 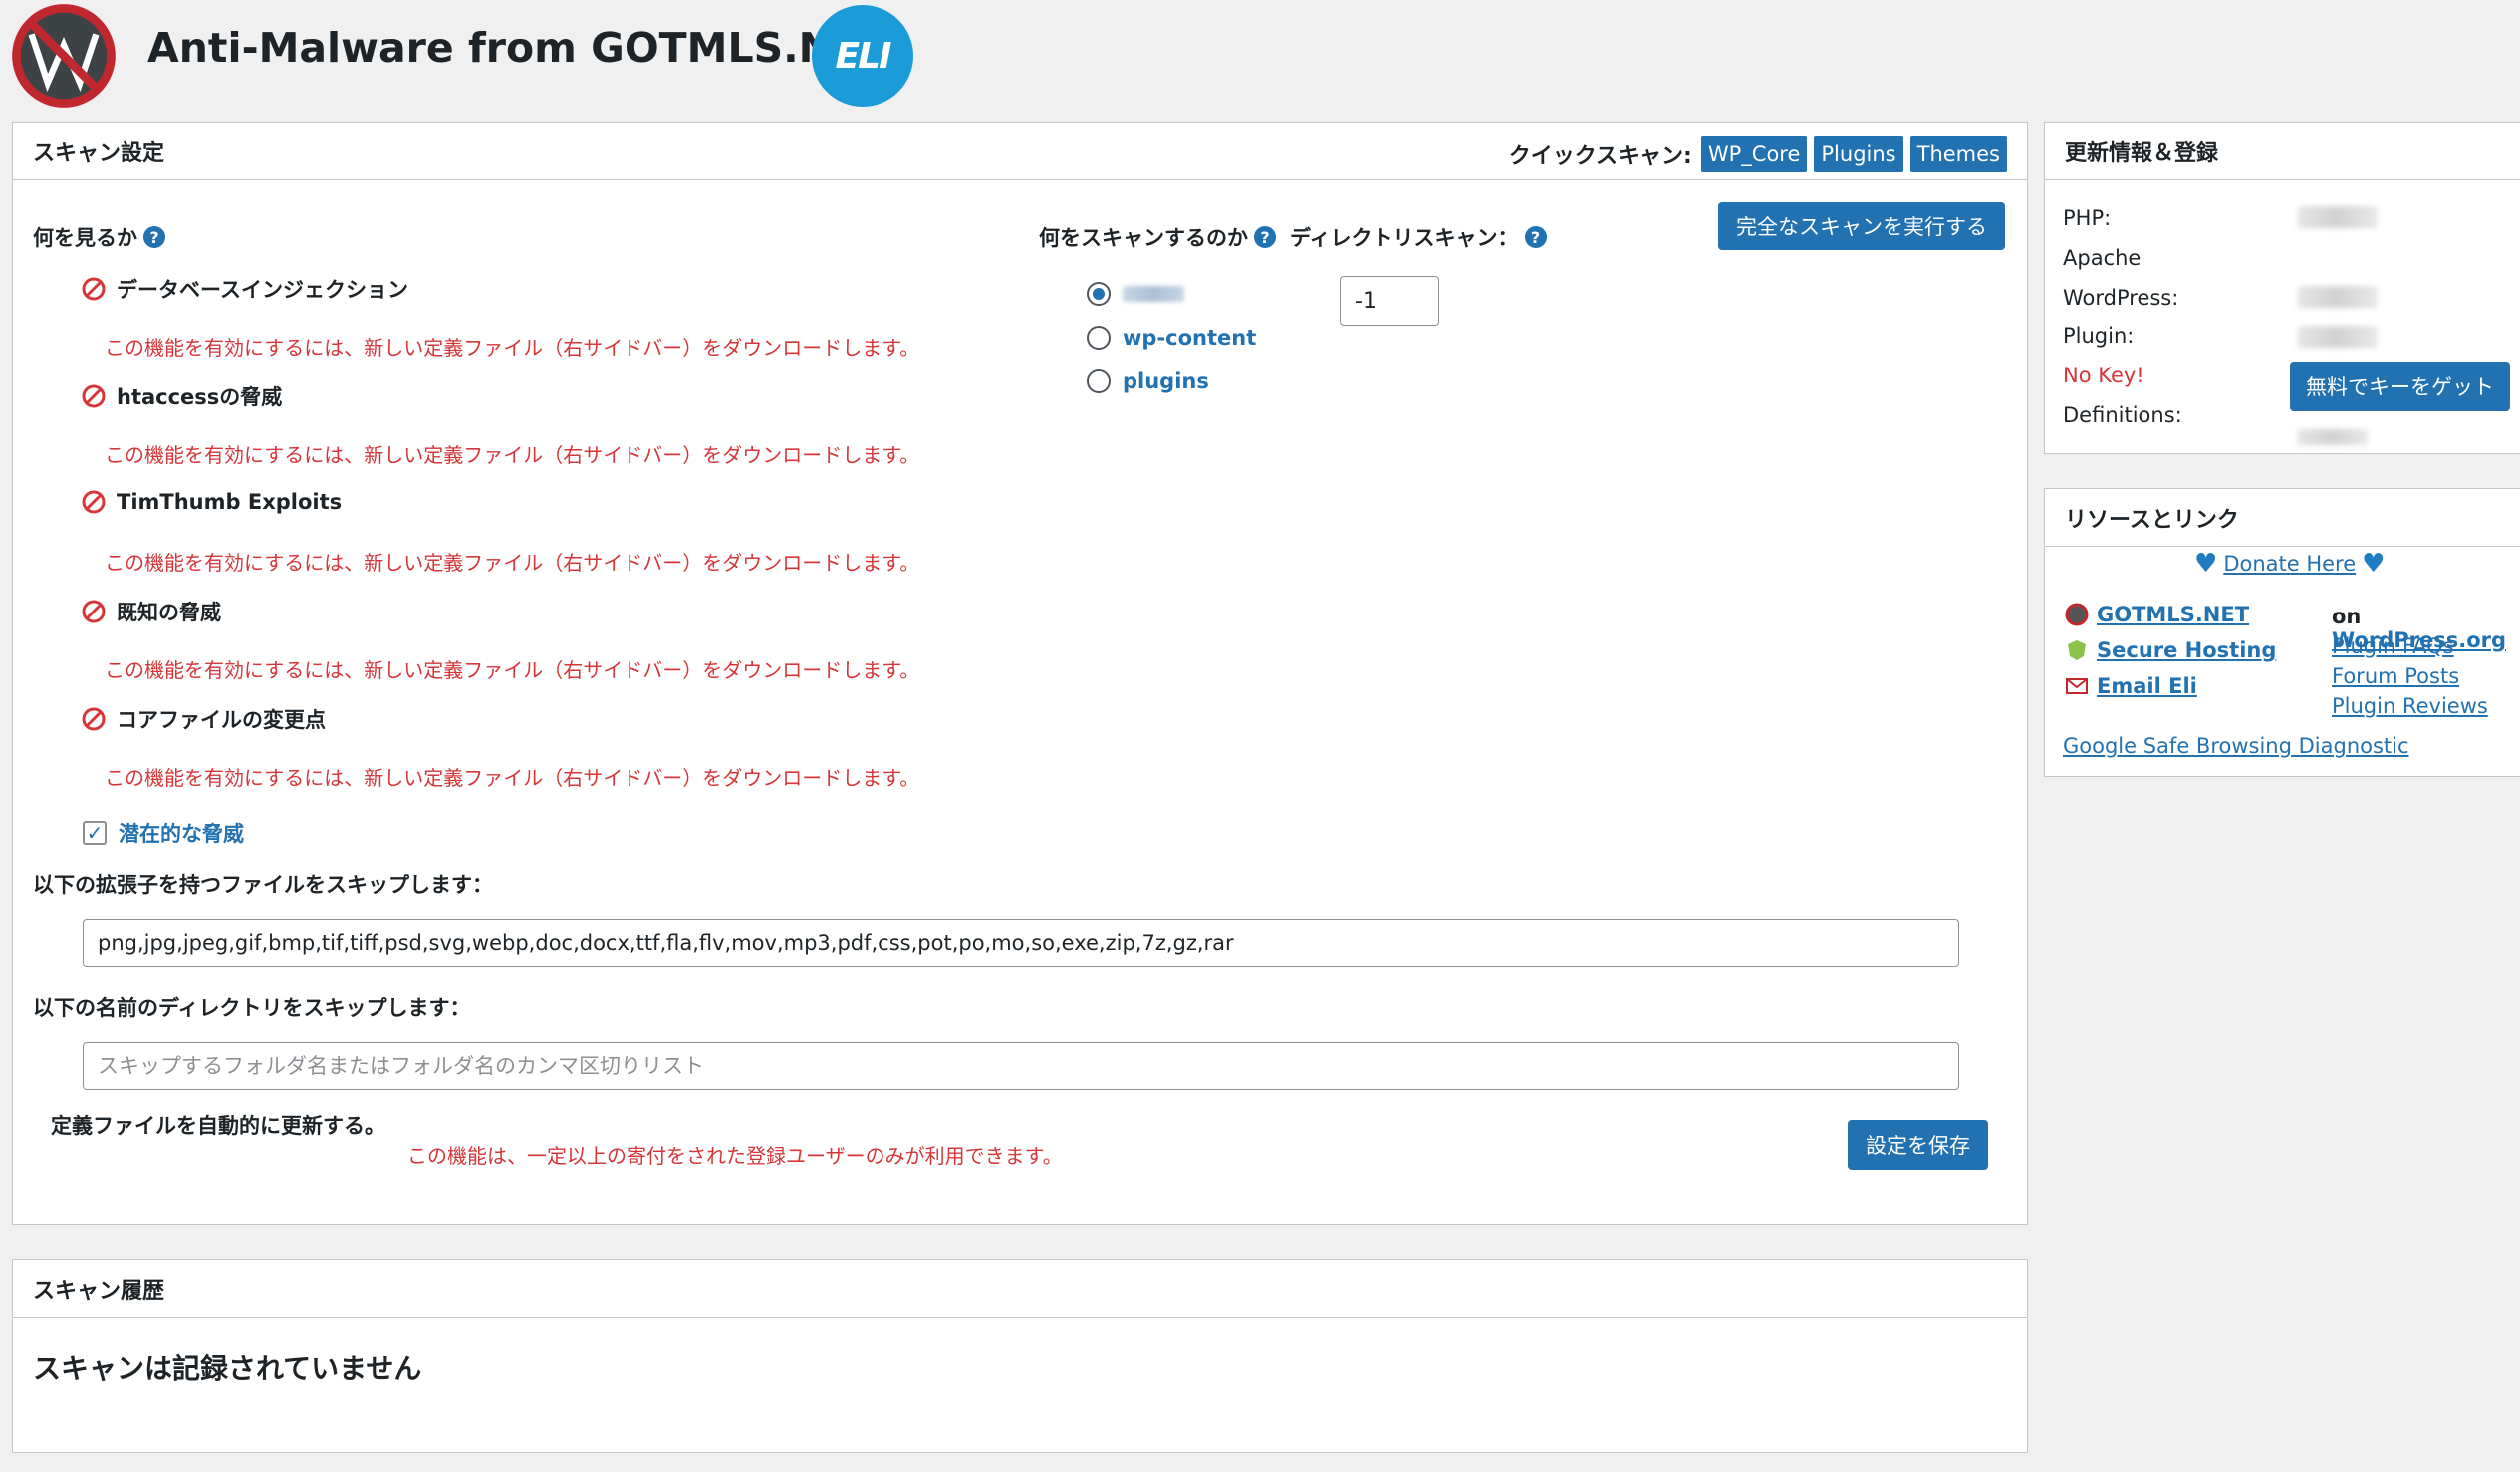 What do you see at coordinates (1021, 943) in the screenshot?
I see `skip-ext-input` at bounding box center [1021, 943].